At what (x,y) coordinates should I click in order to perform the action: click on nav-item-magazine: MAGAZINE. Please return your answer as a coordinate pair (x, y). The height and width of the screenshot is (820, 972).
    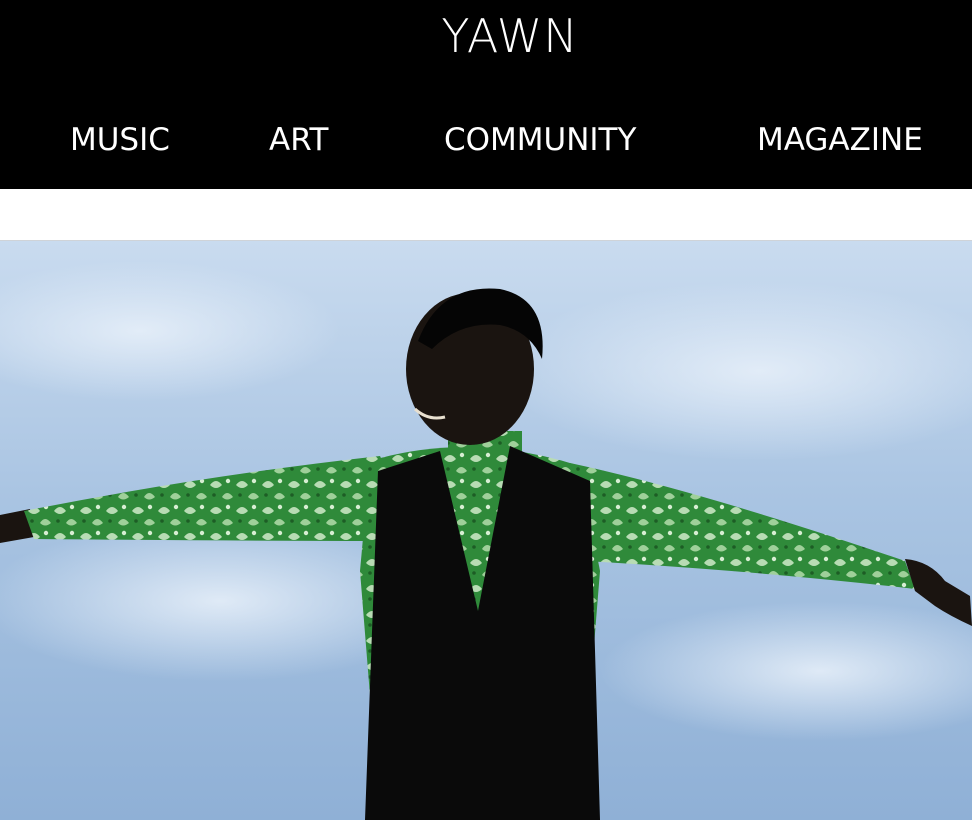
    Looking at the image, I should click on (840, 140).